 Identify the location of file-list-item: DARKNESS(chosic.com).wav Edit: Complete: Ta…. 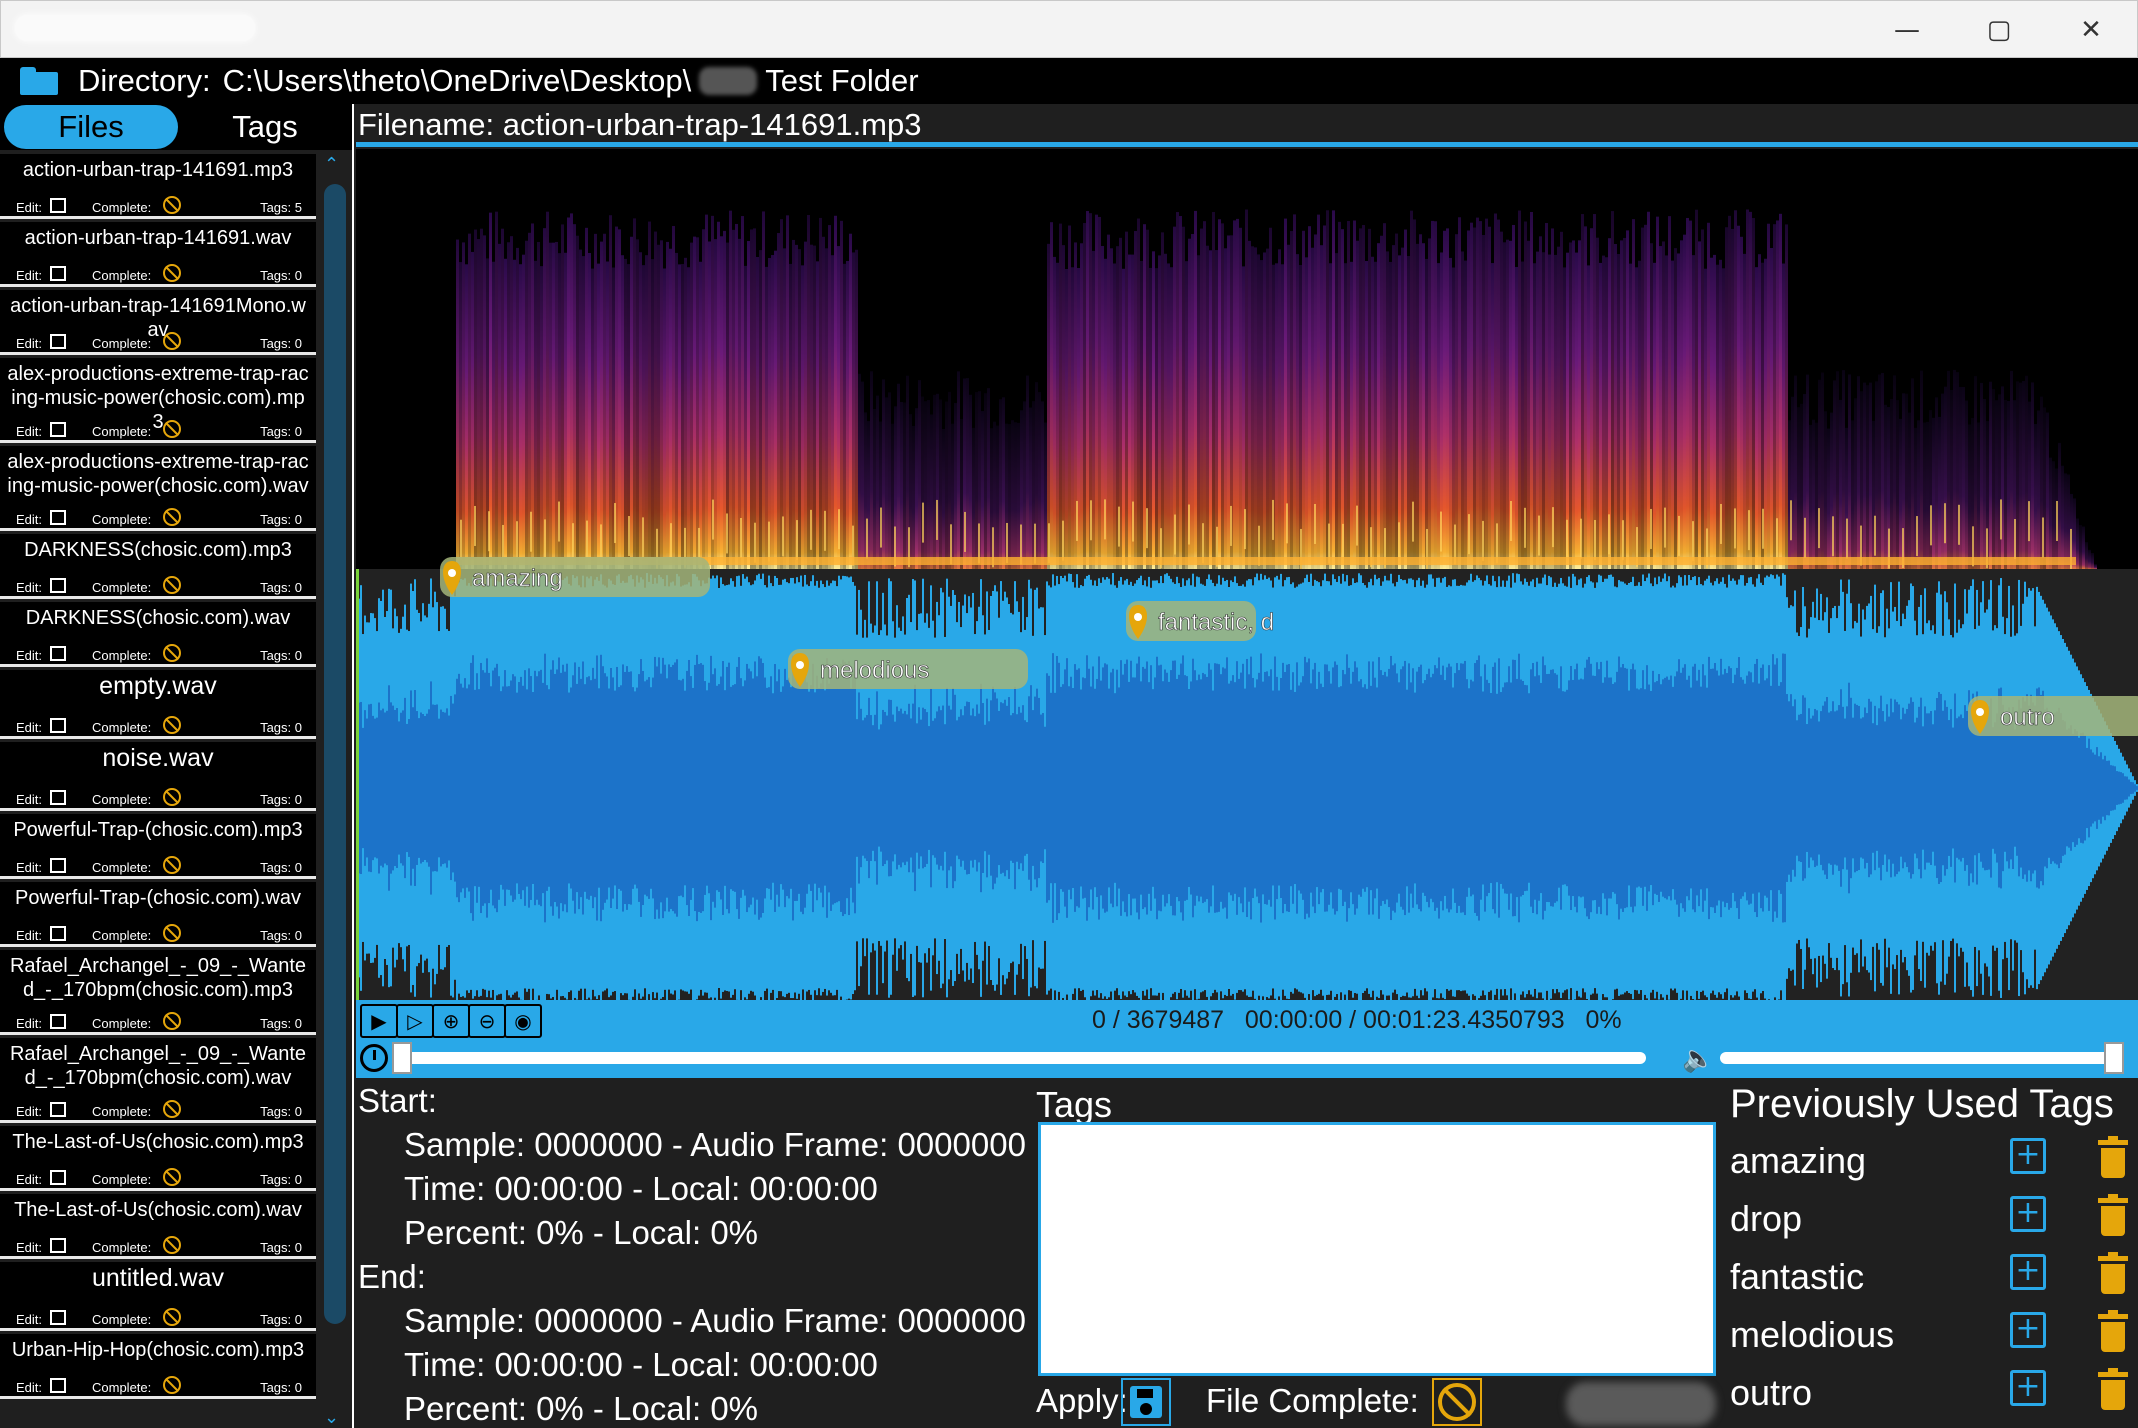
(158, 634).